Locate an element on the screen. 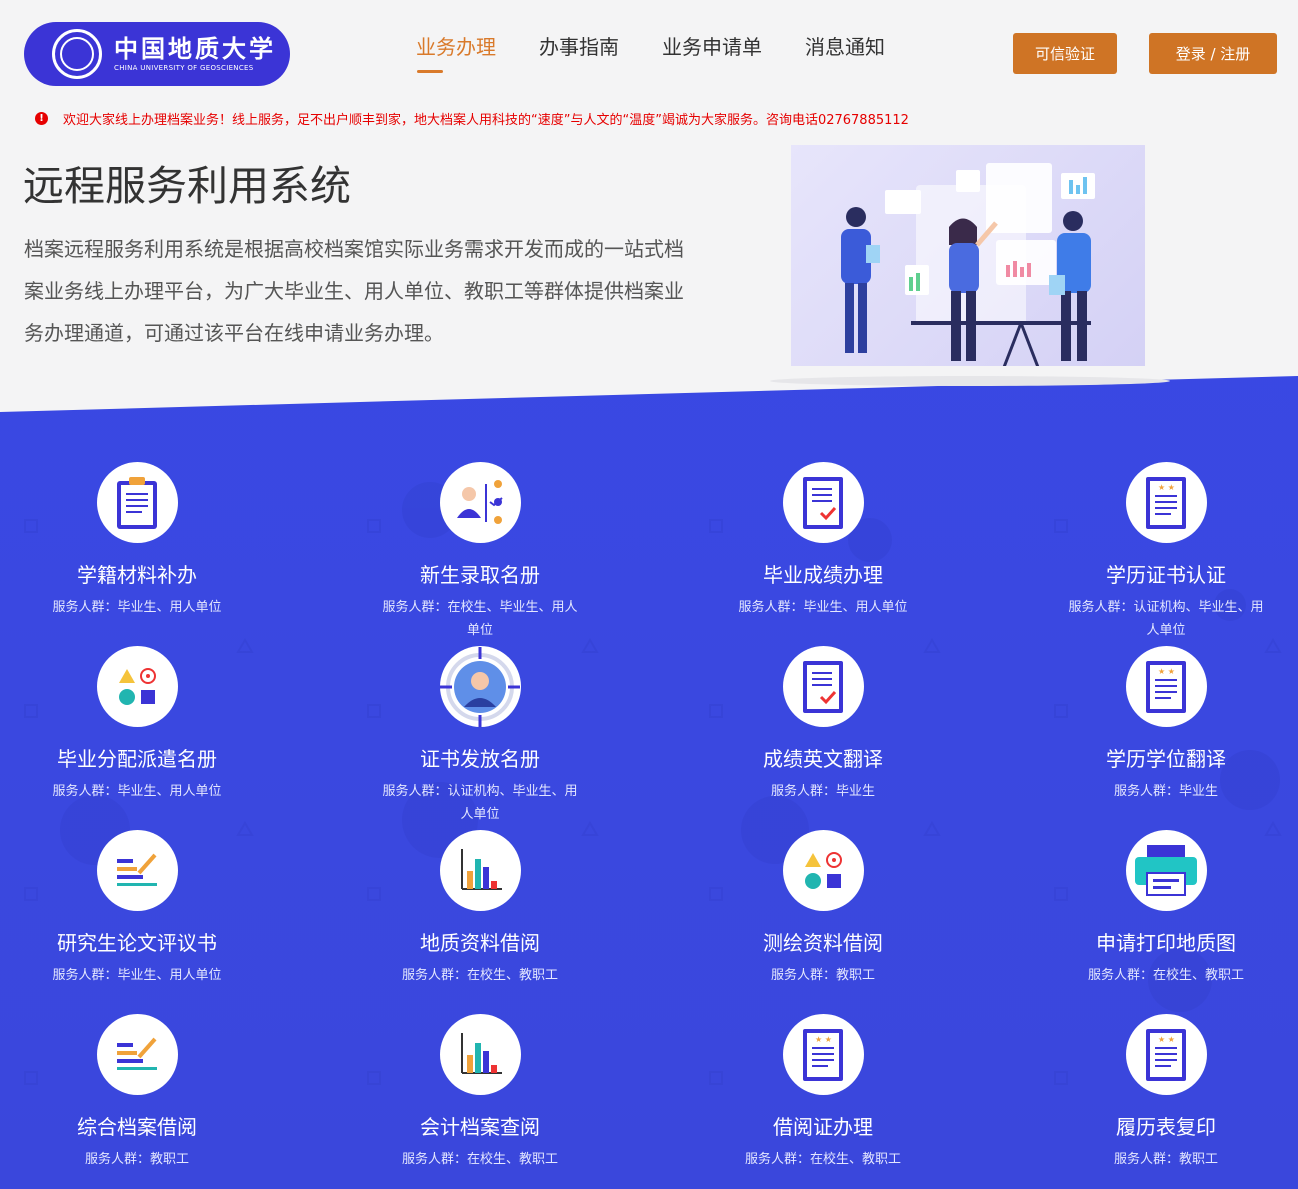 This screenshot has height=1189, width=1298. service-card: ★ ★ 借阅证办理服务人群：在校生、教职工 is located at coordinates (823, 1092).